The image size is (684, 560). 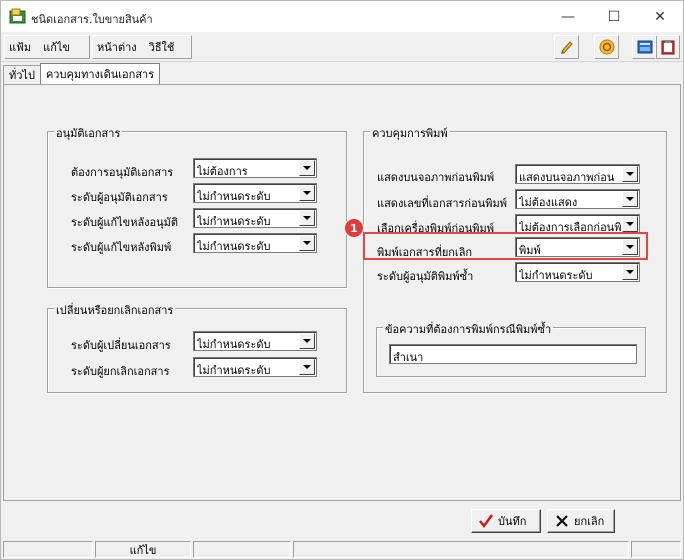 I want to click on title-bar: ชนิดเอกสาร.ใบขายสินค้า — ☐ ✕, so click(x=342, y=16).